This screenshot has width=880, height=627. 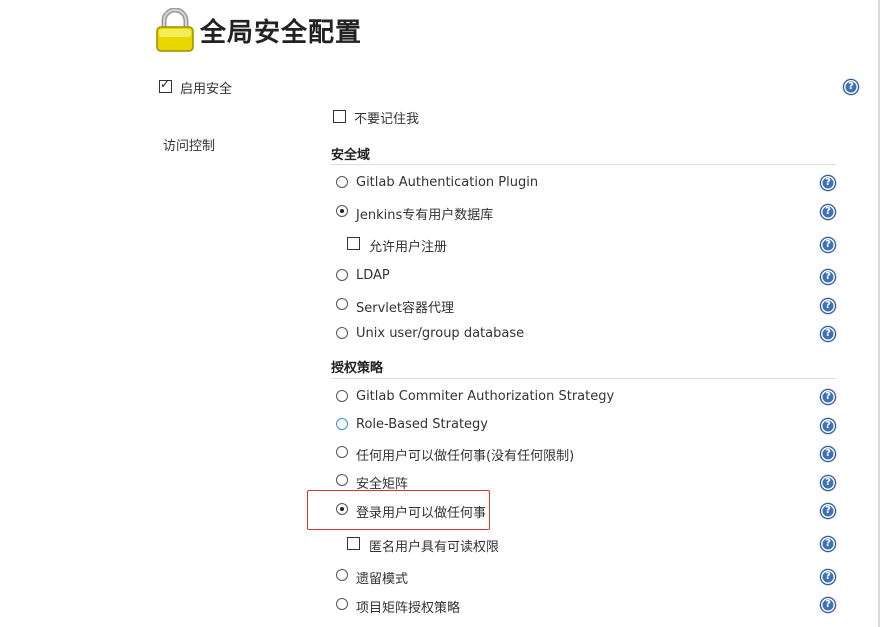 What do you see at coordinates (342, 509) in the screenshot?
I see `auth-radio-logged-in` at bounding box center [342, 509].